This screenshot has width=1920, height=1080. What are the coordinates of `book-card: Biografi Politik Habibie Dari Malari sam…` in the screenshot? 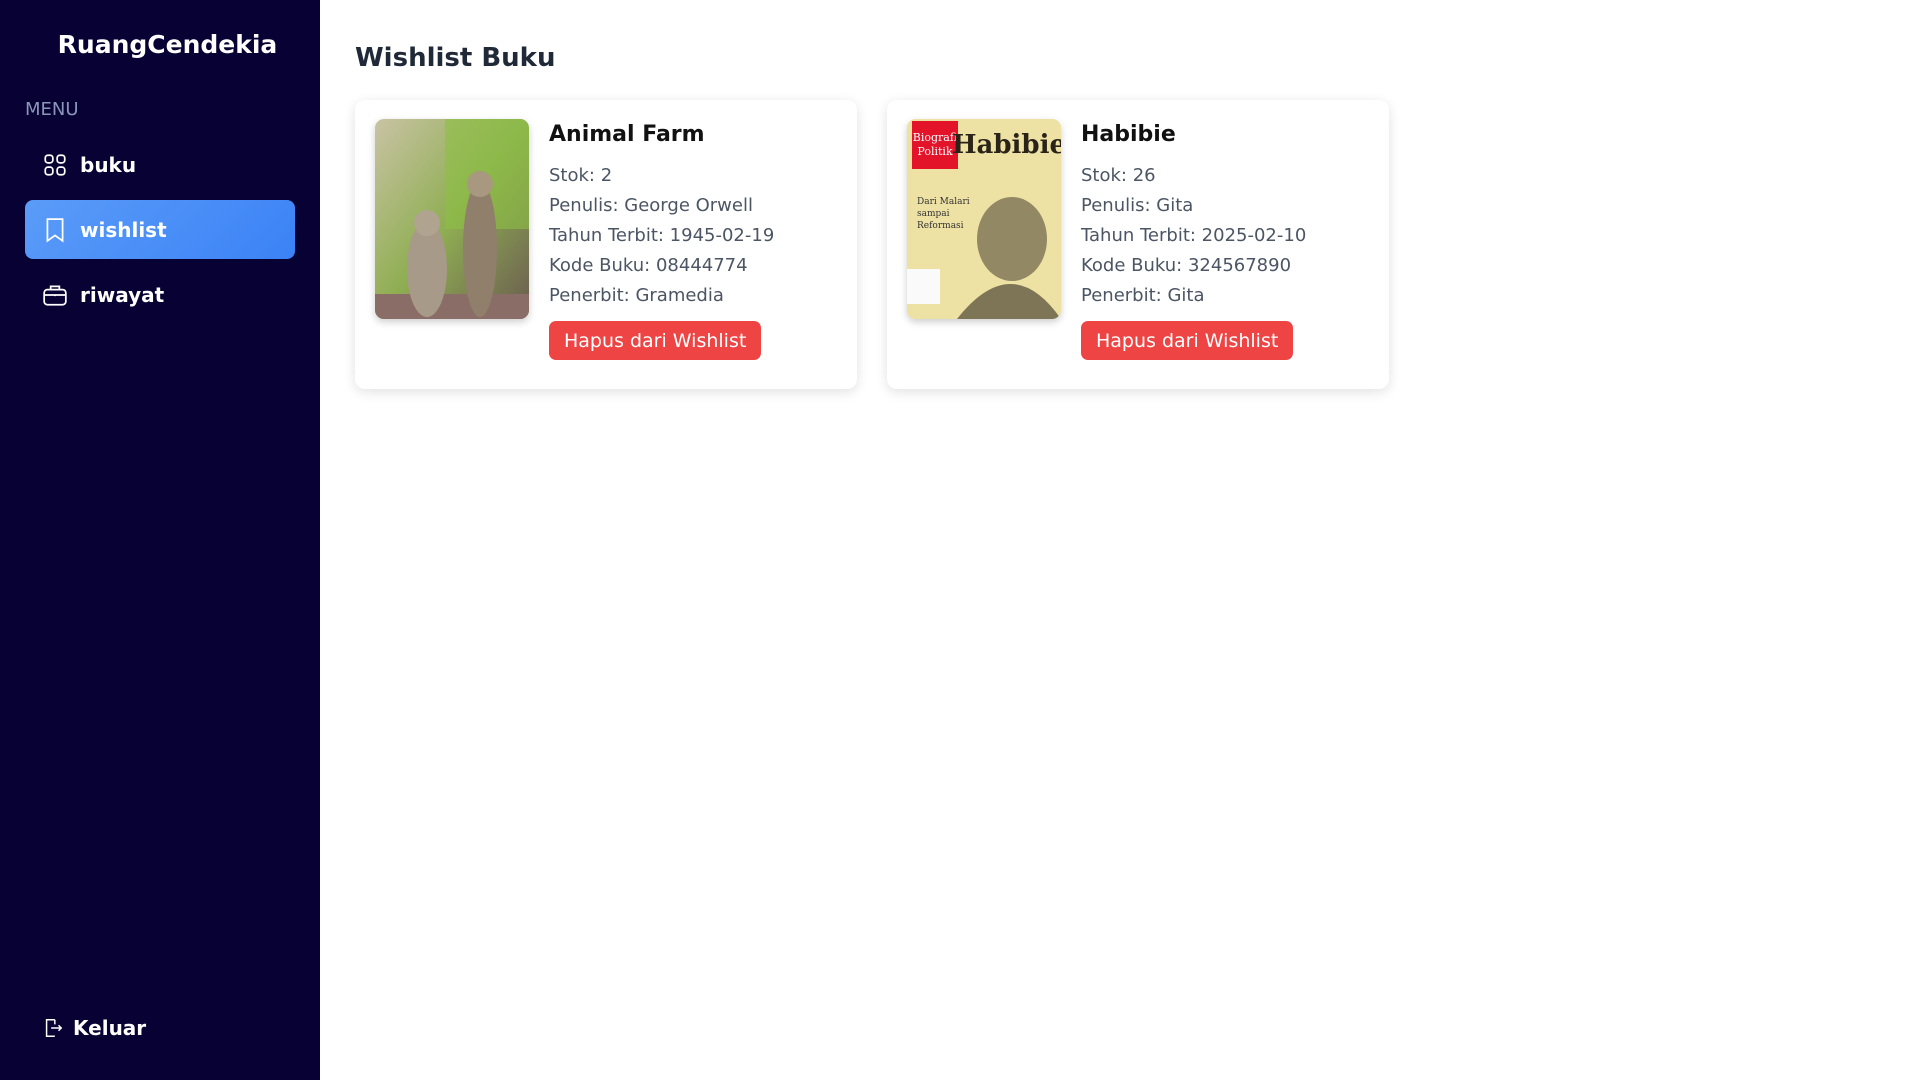 It's located at (1138, 244).